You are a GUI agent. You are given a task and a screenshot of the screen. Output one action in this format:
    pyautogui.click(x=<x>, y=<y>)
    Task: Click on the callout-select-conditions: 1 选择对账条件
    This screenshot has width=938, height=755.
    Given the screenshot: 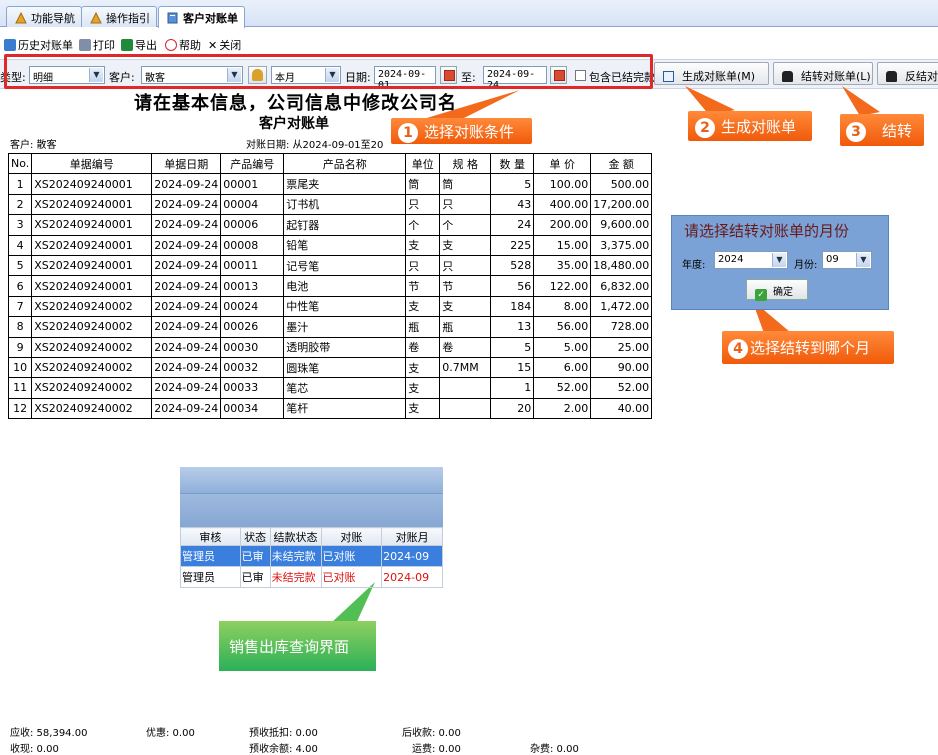 What is the action you would take?
    pyautogui.click(x=461, y=131)
    